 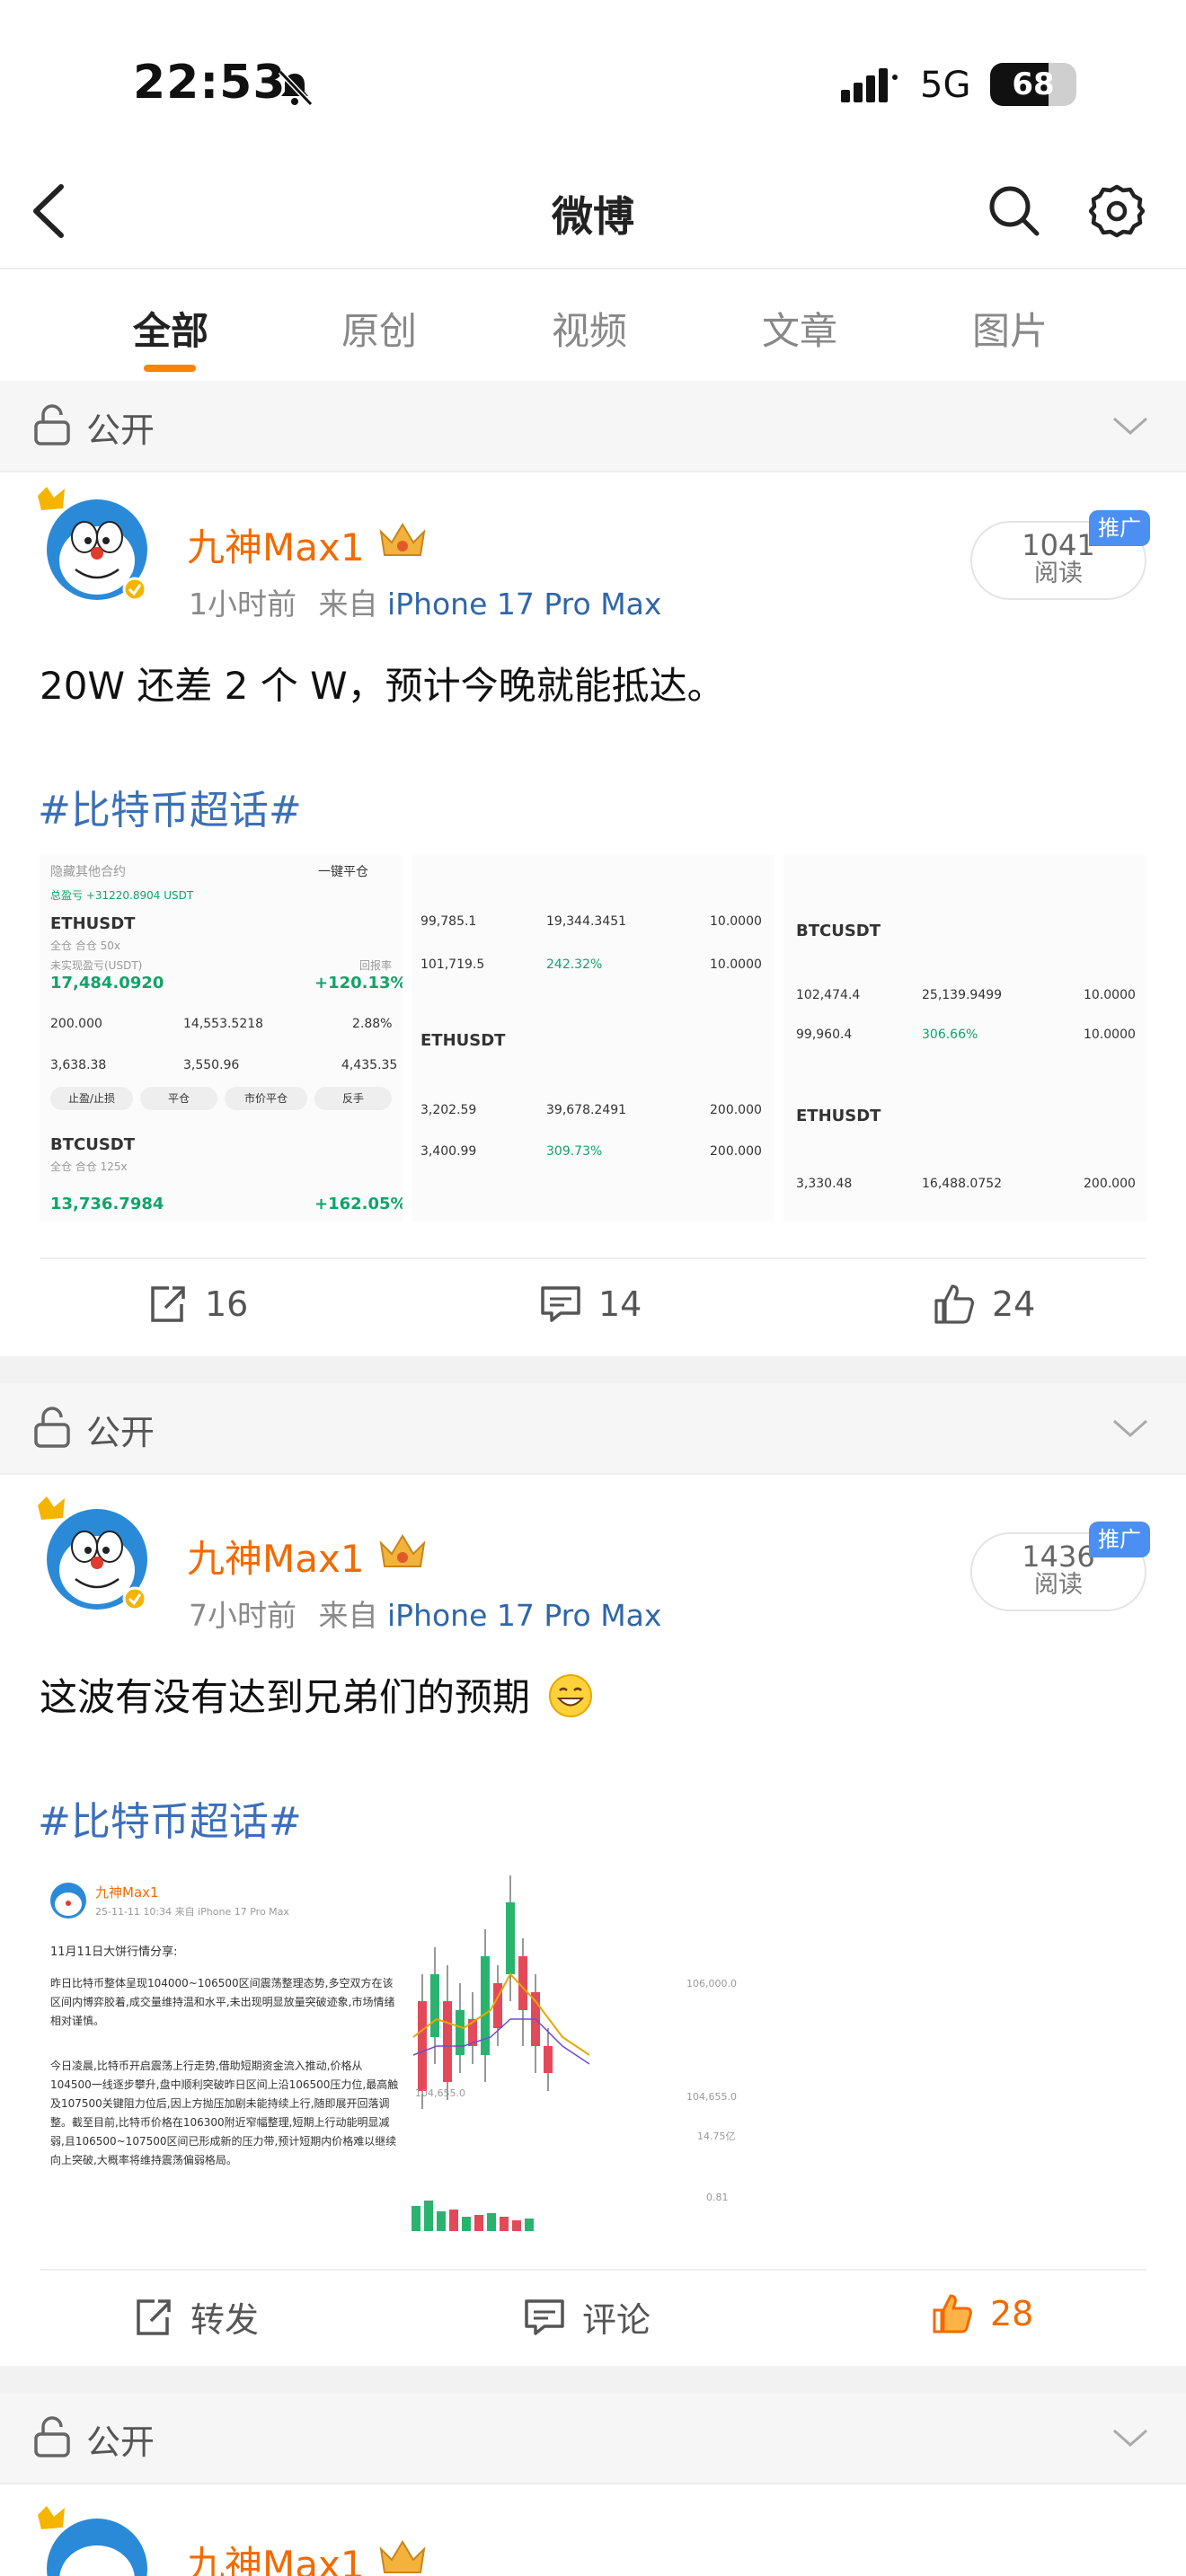 I want to click on thumb-text: 平仓, so click(x=178, y=1098).